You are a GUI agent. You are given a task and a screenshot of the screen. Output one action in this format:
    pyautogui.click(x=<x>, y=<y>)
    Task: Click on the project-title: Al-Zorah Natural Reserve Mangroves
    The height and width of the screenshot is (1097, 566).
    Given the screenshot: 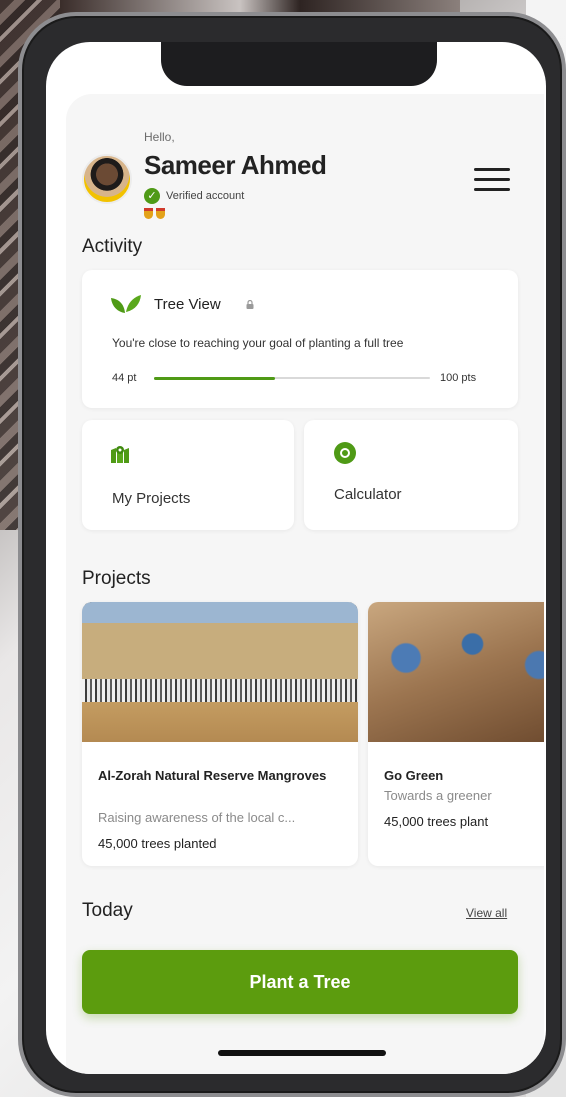 What is the action you would take?
    pyautogui.click(x=212, y=775)
    